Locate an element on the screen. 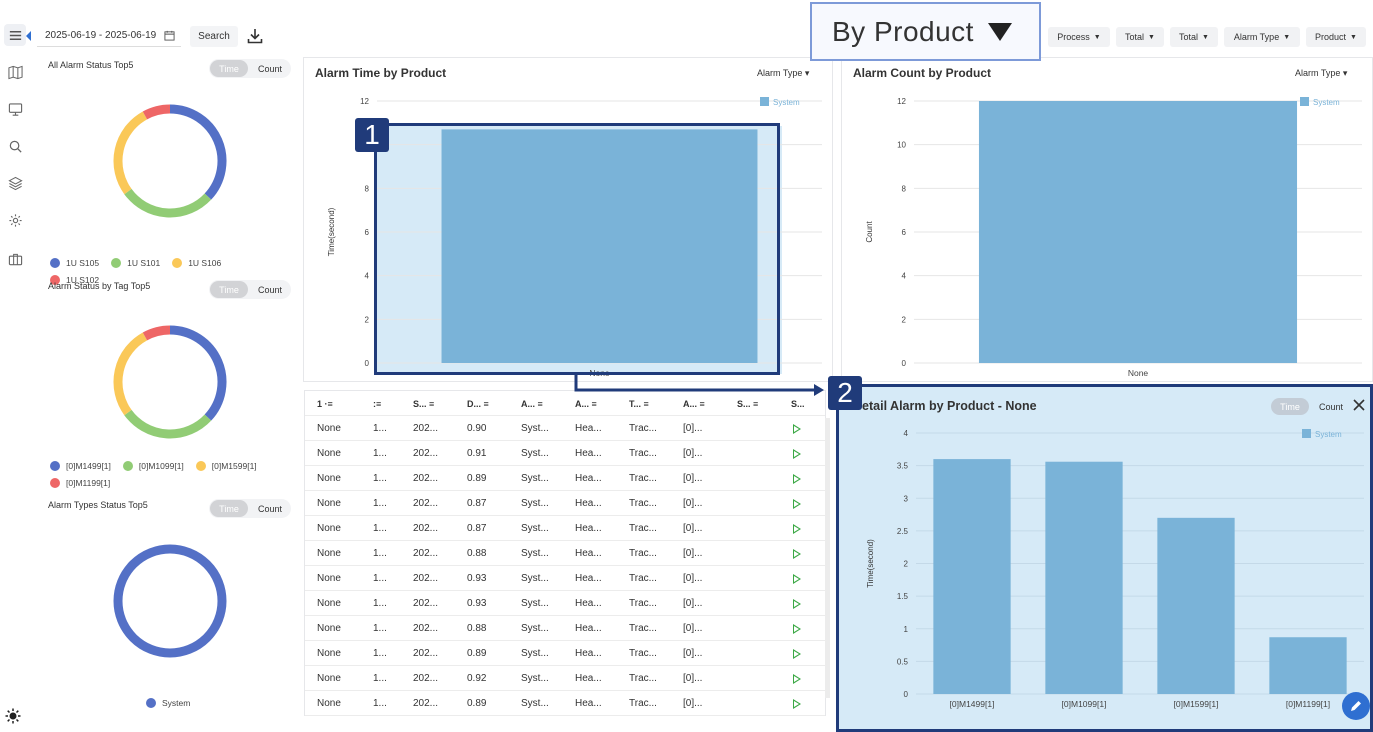 The height and width of the screenshot is (732, 1373). time-count-toggle-2: Time Count is located at coordinates (250, 289).